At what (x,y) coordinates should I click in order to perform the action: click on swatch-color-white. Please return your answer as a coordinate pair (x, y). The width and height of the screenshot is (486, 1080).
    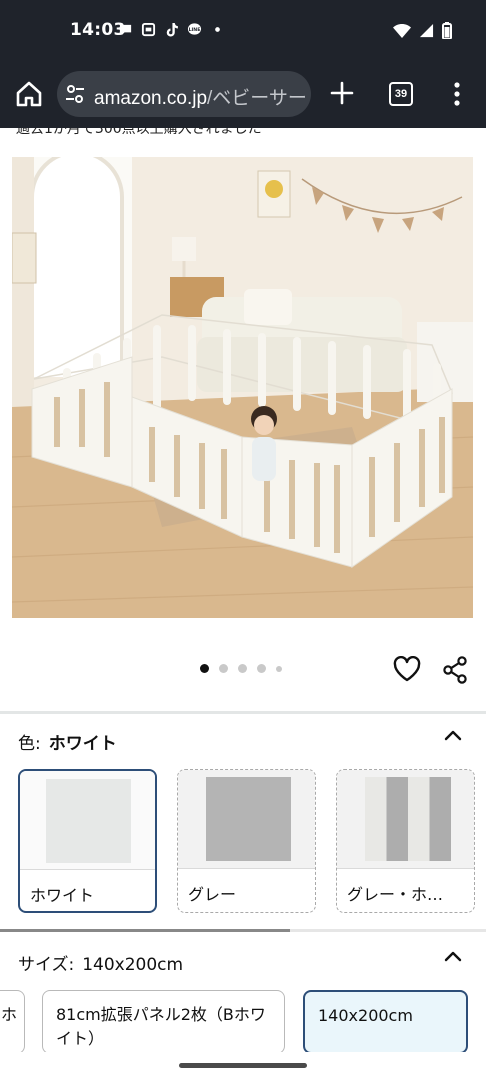
    Looking at the image, I should click on (88, 821).